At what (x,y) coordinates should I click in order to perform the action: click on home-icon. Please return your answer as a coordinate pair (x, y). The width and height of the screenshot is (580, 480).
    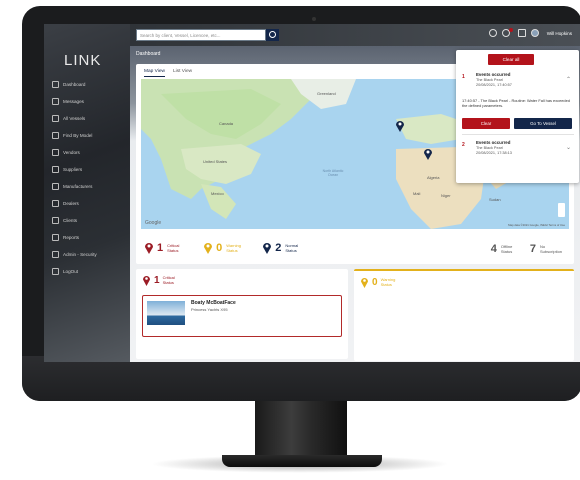
    Looking at the image, I should click on (55, 84).